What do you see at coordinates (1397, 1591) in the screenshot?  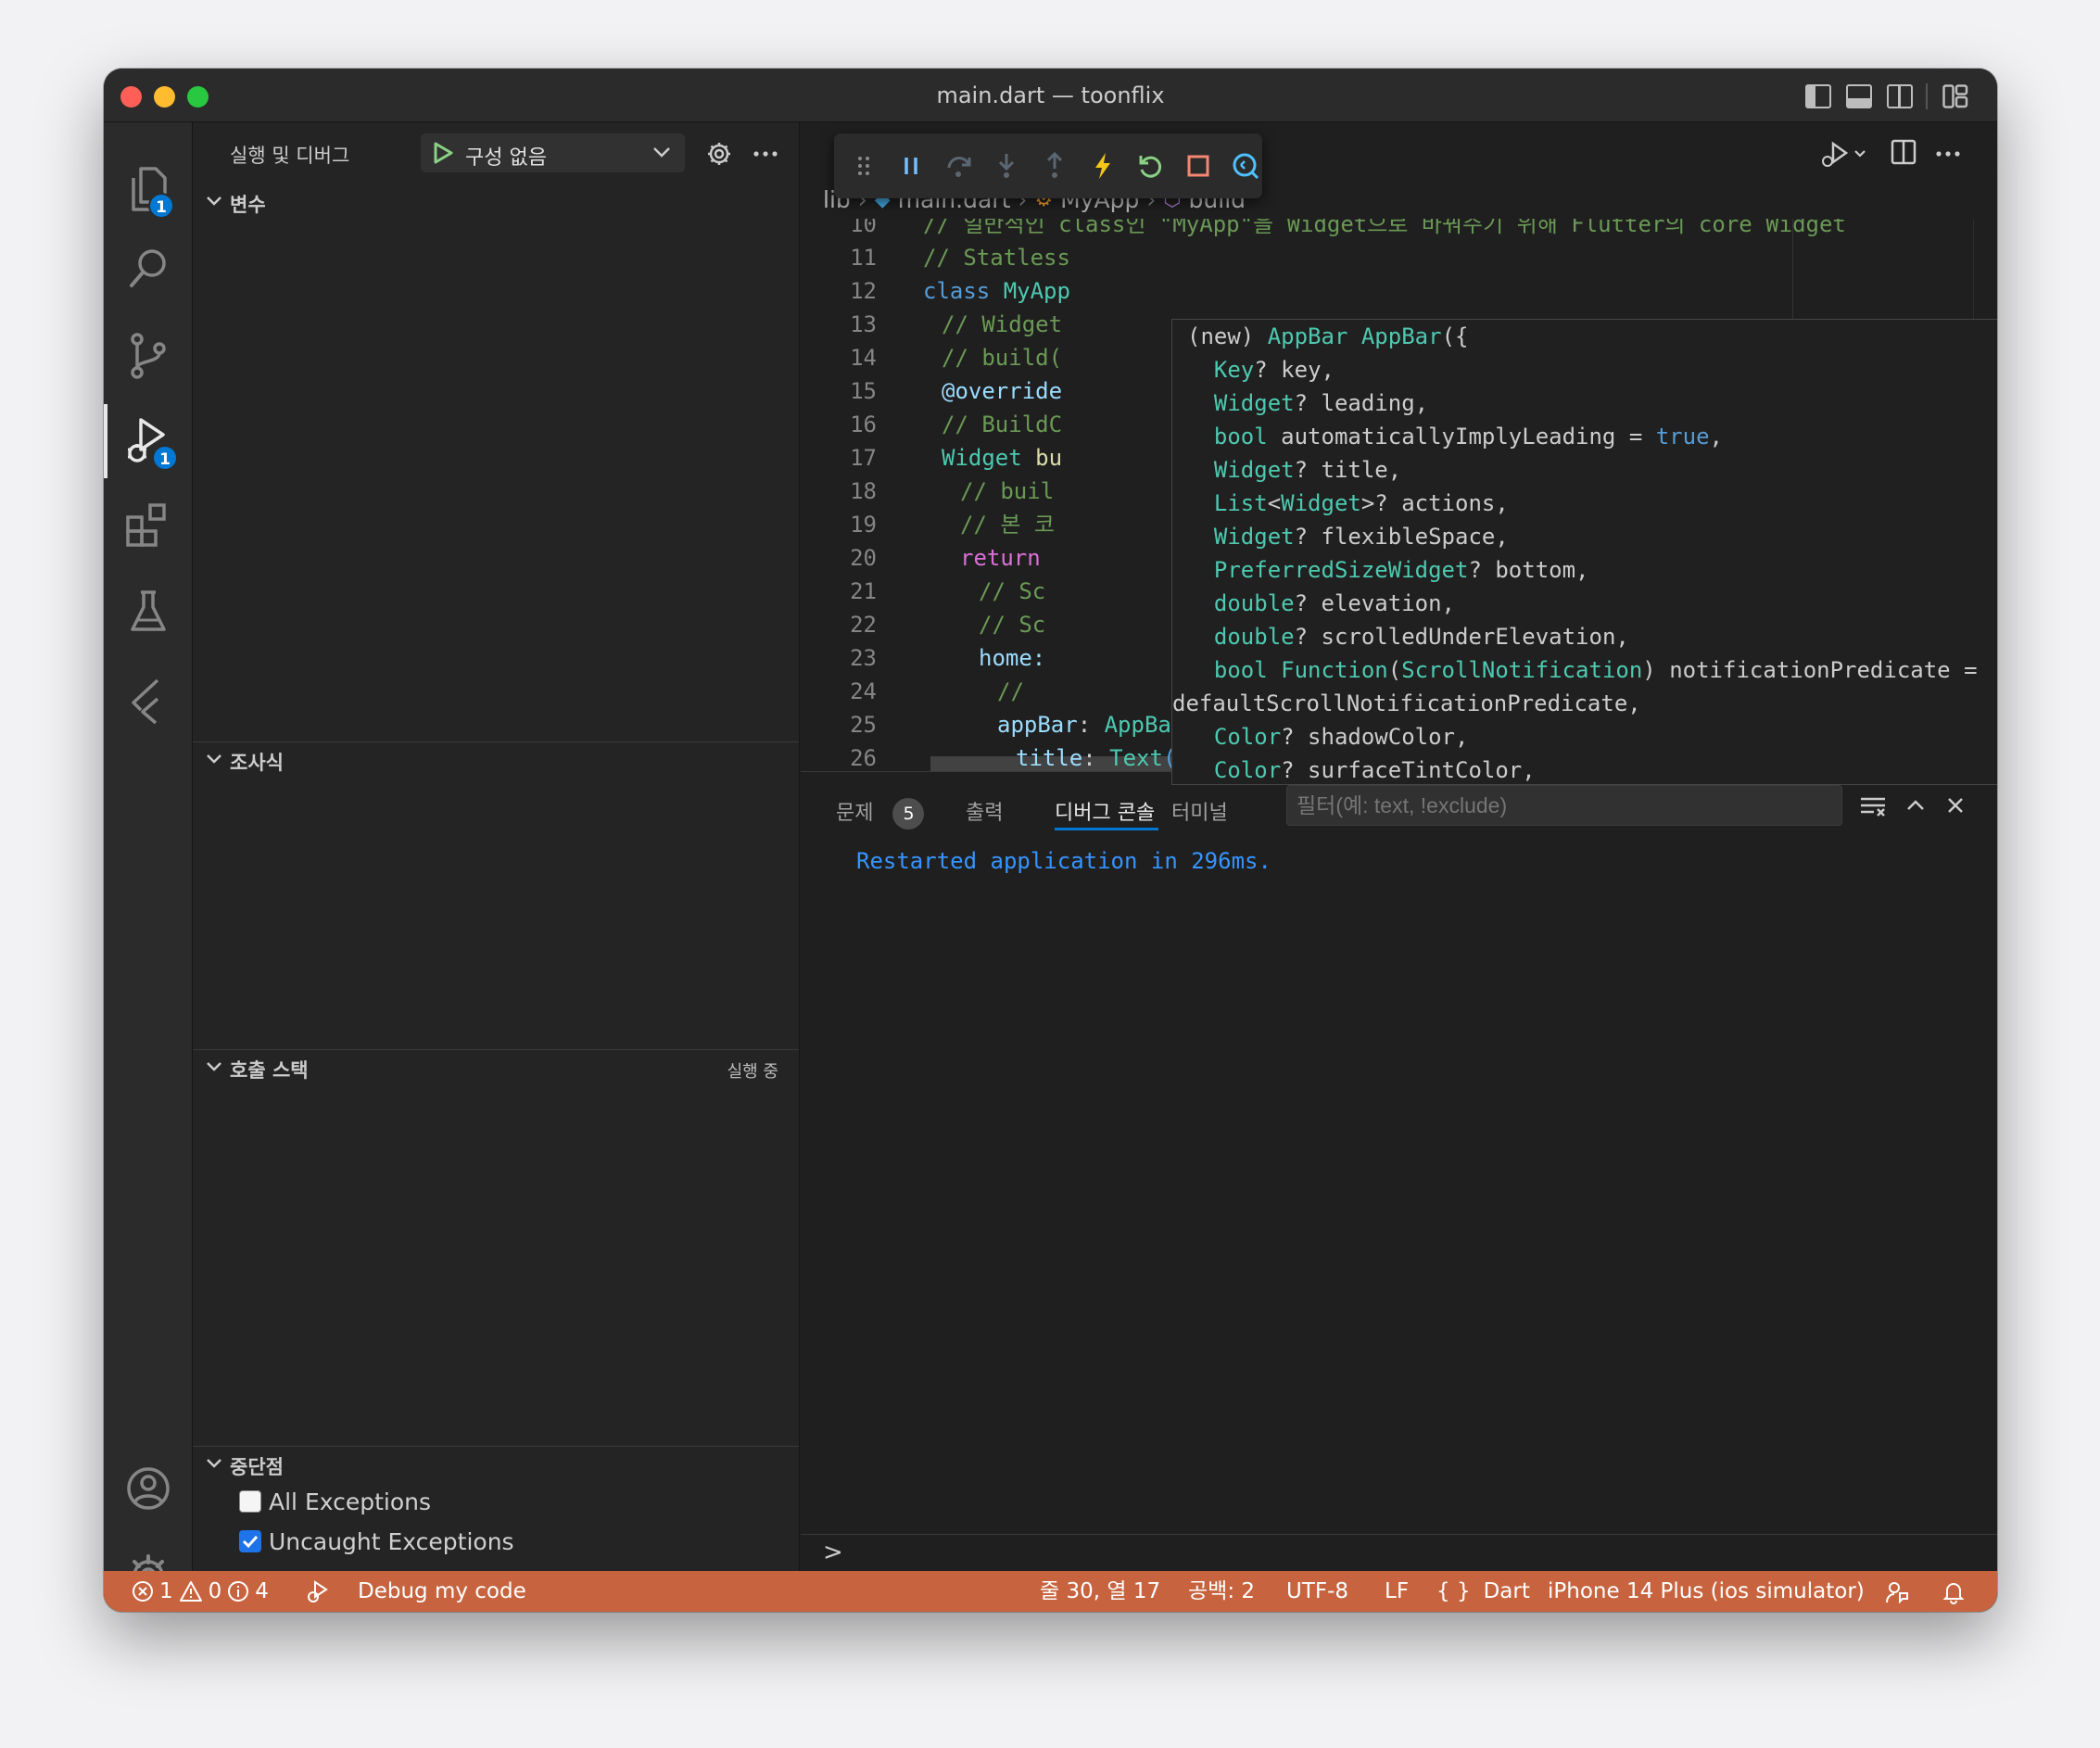 I see `eol-status: LF` at bounding box center [1397, 1591].